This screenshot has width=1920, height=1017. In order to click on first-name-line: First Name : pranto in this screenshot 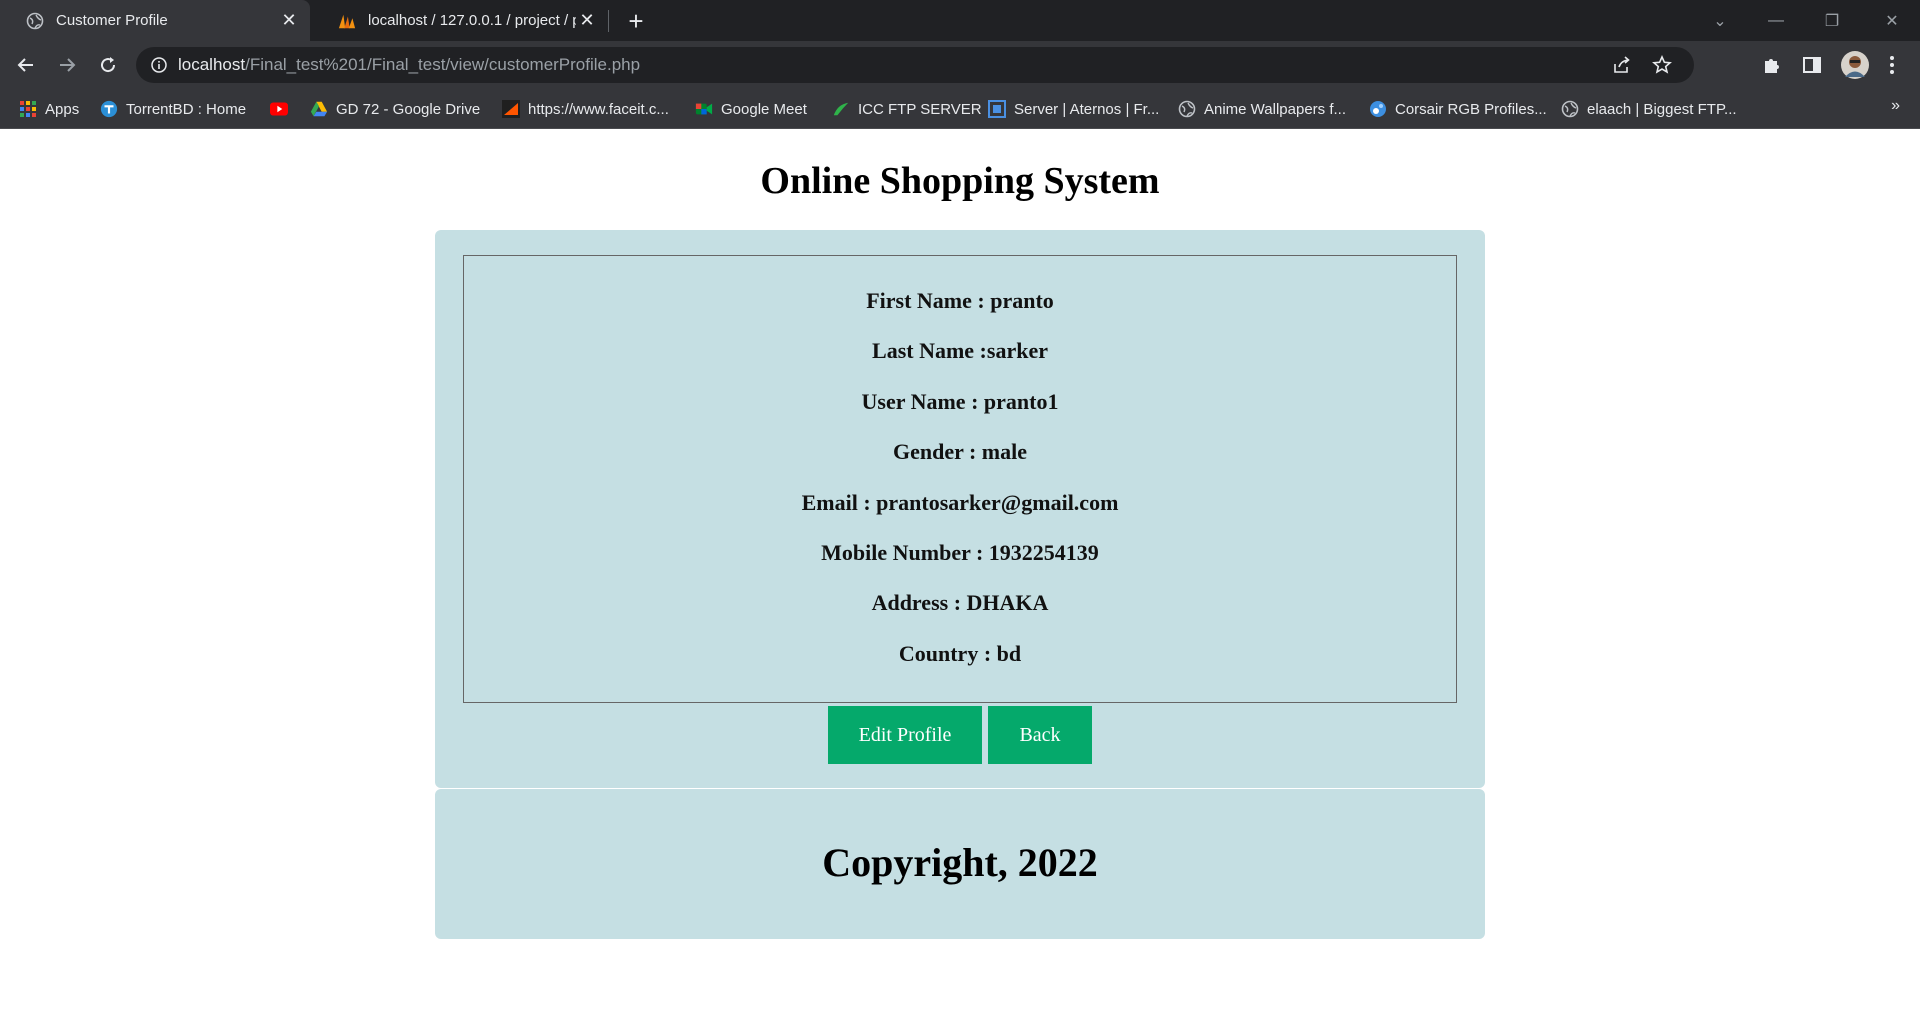, I will do `click(960, 300)`.